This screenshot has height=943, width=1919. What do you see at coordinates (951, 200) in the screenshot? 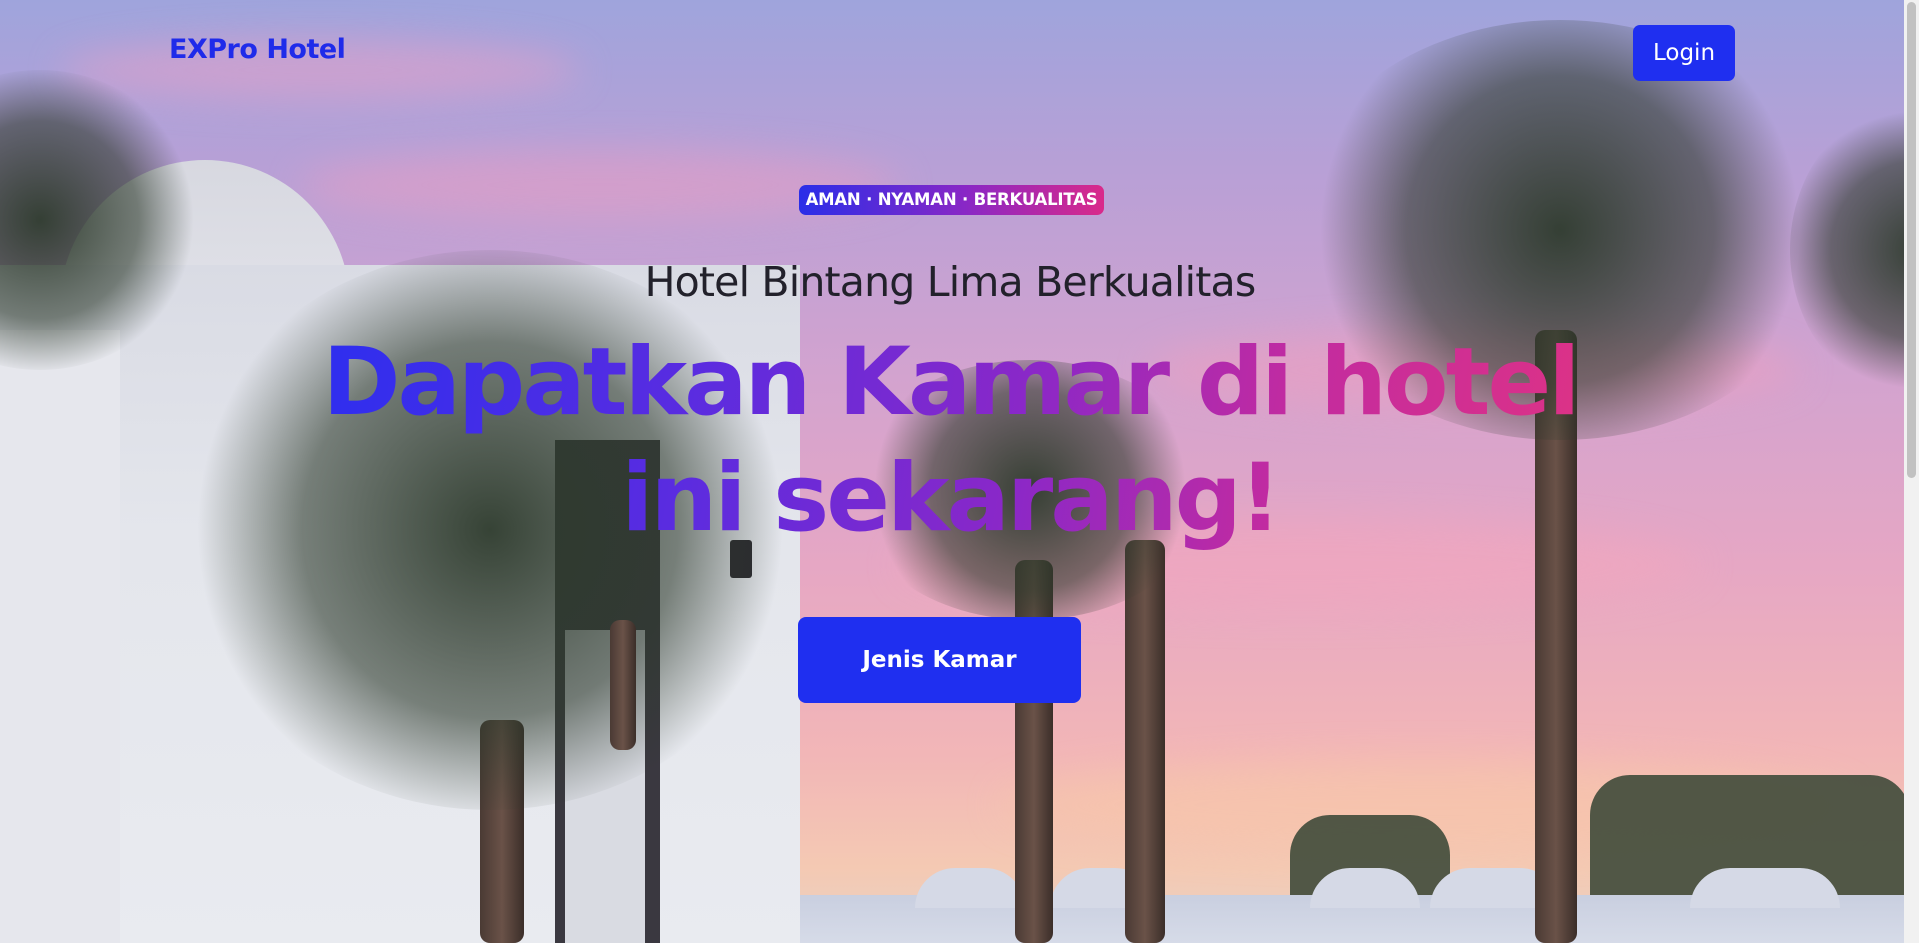
I see `tagline-badge: AMAN · NYAMAN · BERKUALITAS` at bounding box center [951, 200].